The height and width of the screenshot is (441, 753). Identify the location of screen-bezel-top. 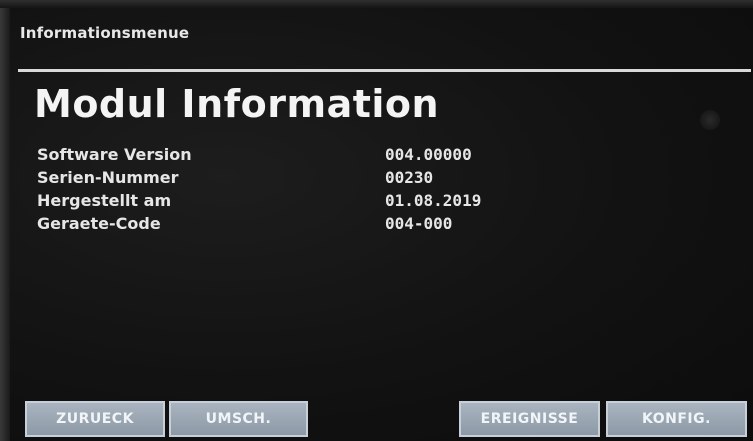
(376, 4).